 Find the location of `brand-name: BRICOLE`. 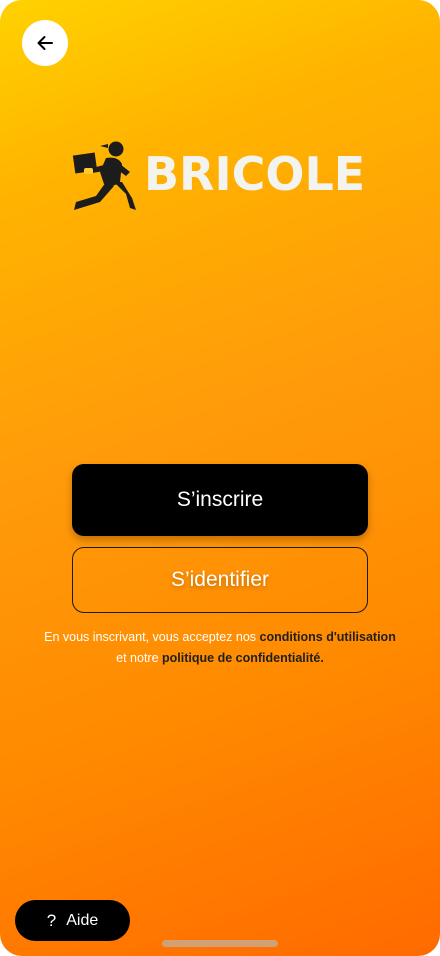

brand-name: BRICOLE is located at coordinates (255, 174).